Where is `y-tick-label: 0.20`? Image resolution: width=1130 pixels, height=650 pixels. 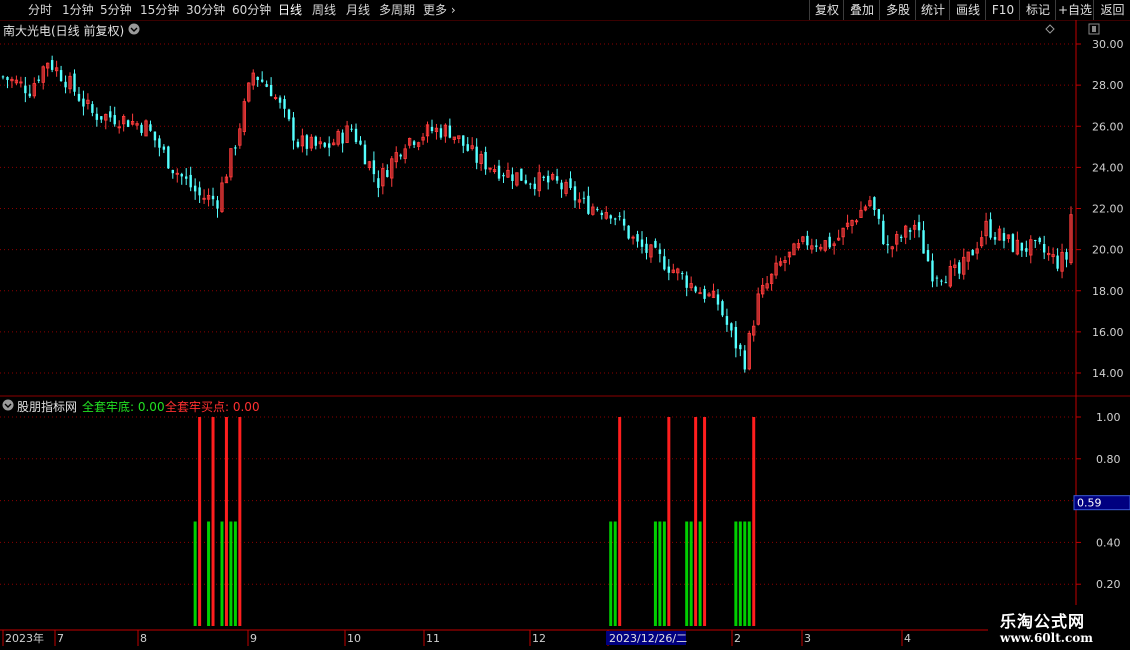
y-tick-label: 0.20 is located at coordinates (1108, 584).